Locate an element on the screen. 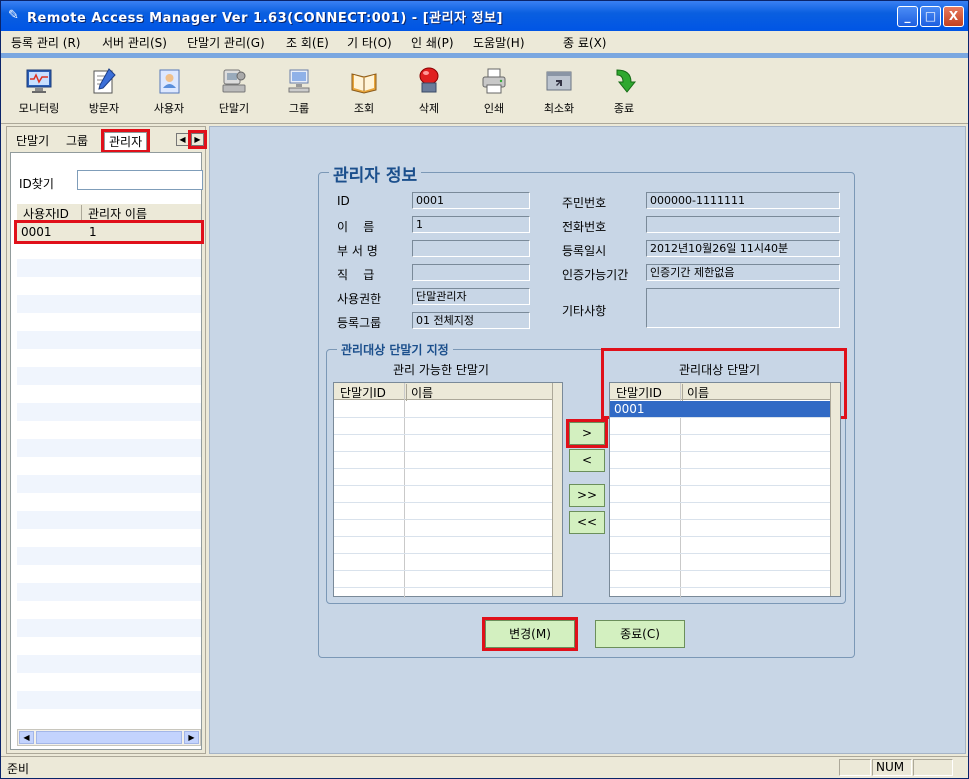 The image size is (969, 779). toolbar-print-button: 인쇄 is located at coordinates (494, 92).